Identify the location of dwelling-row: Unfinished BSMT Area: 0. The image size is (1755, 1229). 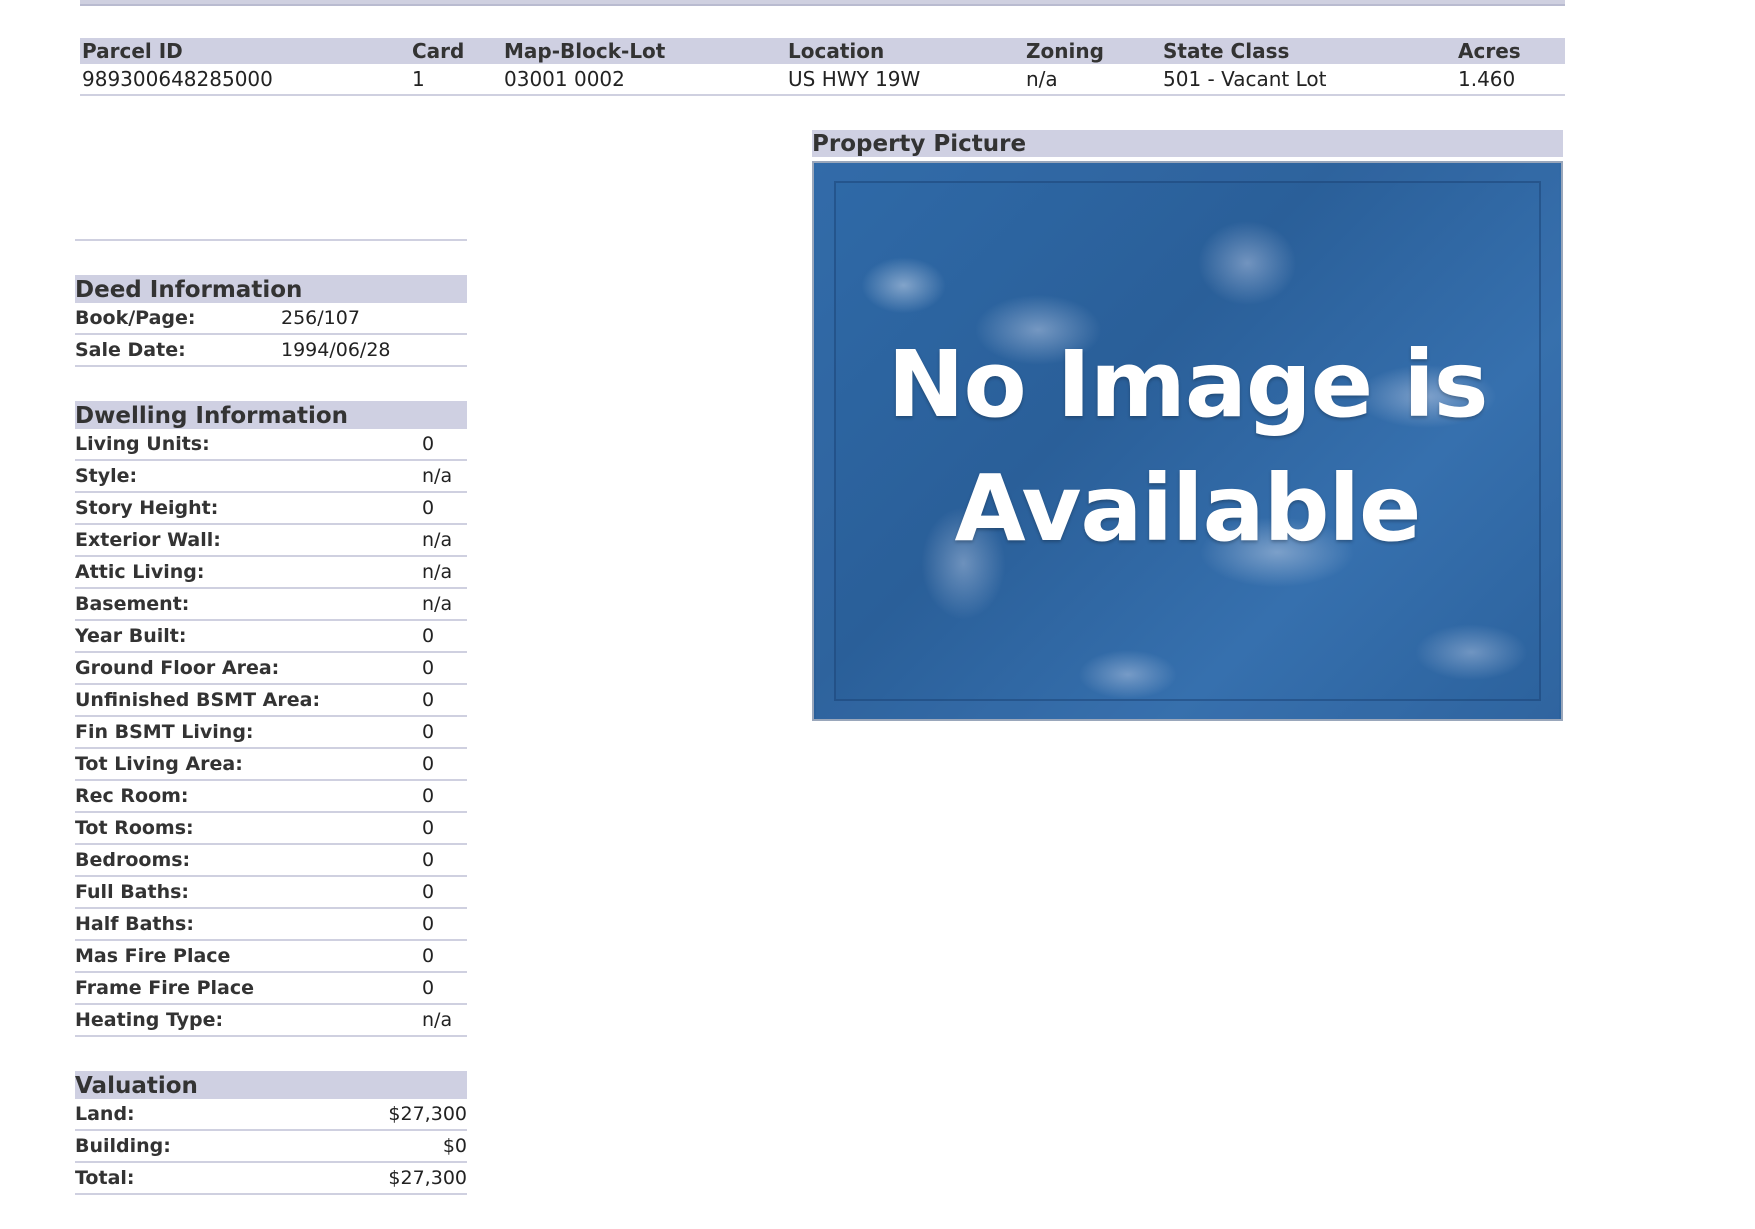
(271, 701).